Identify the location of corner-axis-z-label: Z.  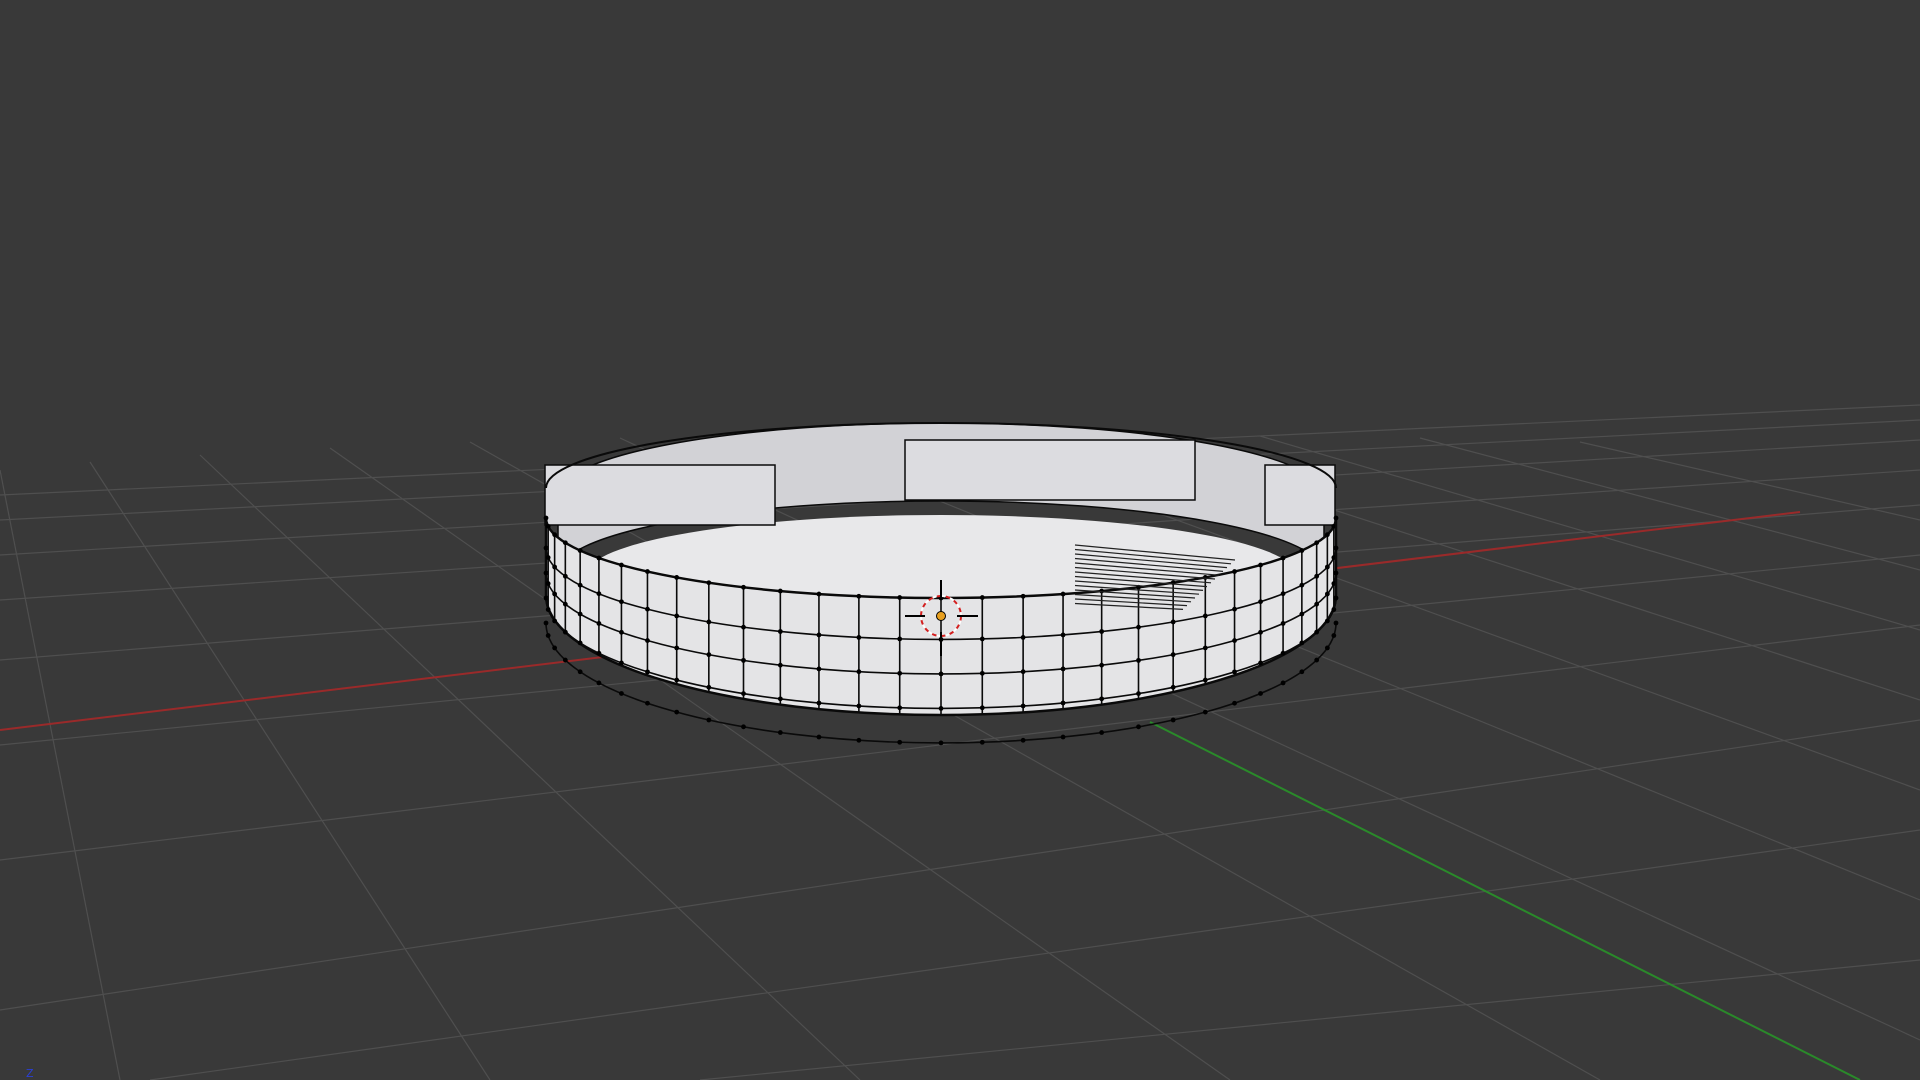
(30, 1073).